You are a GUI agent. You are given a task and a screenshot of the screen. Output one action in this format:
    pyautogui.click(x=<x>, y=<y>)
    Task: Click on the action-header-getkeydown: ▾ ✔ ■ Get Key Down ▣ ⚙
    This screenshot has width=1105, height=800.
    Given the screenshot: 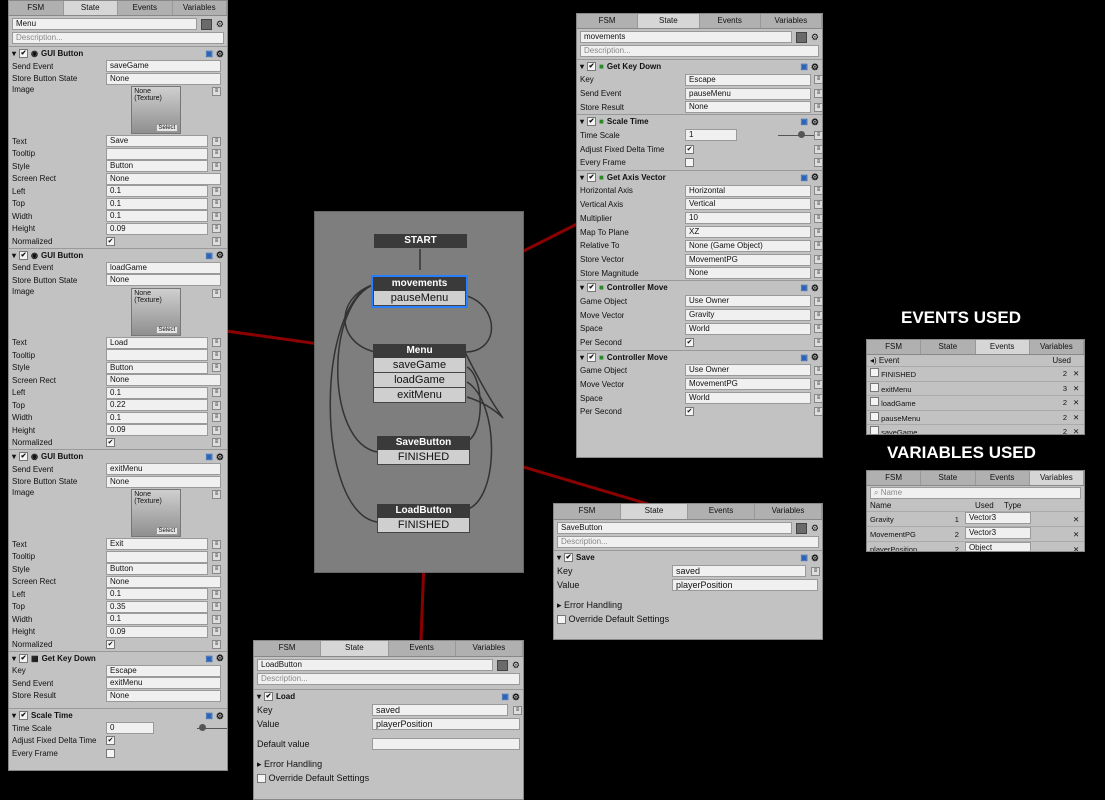 What is the action you would take?
    pyautogui.click(x=699, y=66)
    